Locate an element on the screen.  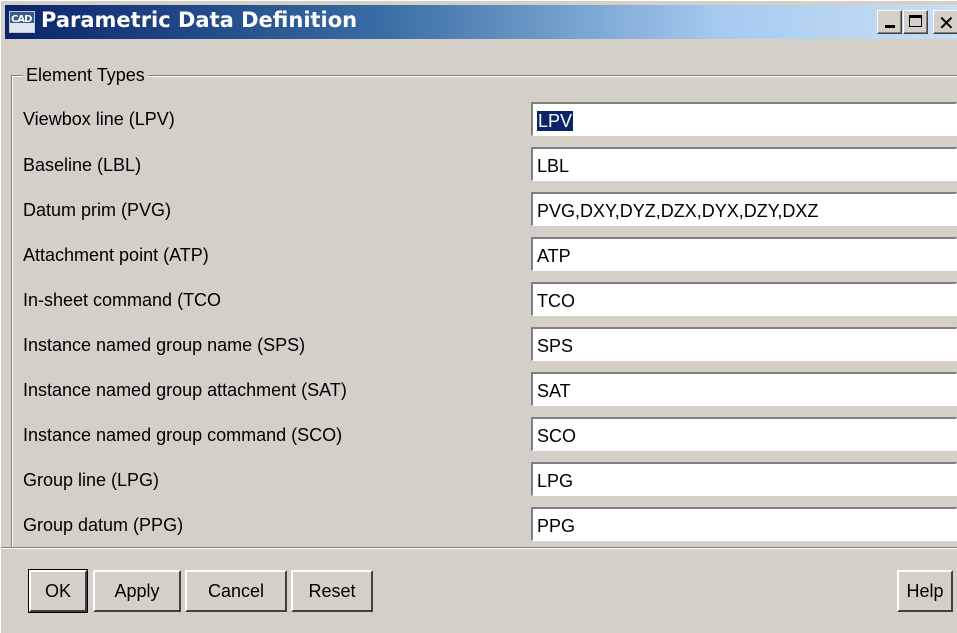
field-group-datum: PPG is located at coordinates (744, 524).